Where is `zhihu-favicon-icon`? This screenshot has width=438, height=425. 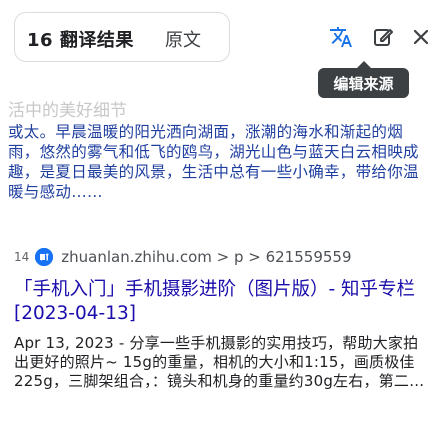
zhihu-favicon-icon is located at coordinates (44, 257).